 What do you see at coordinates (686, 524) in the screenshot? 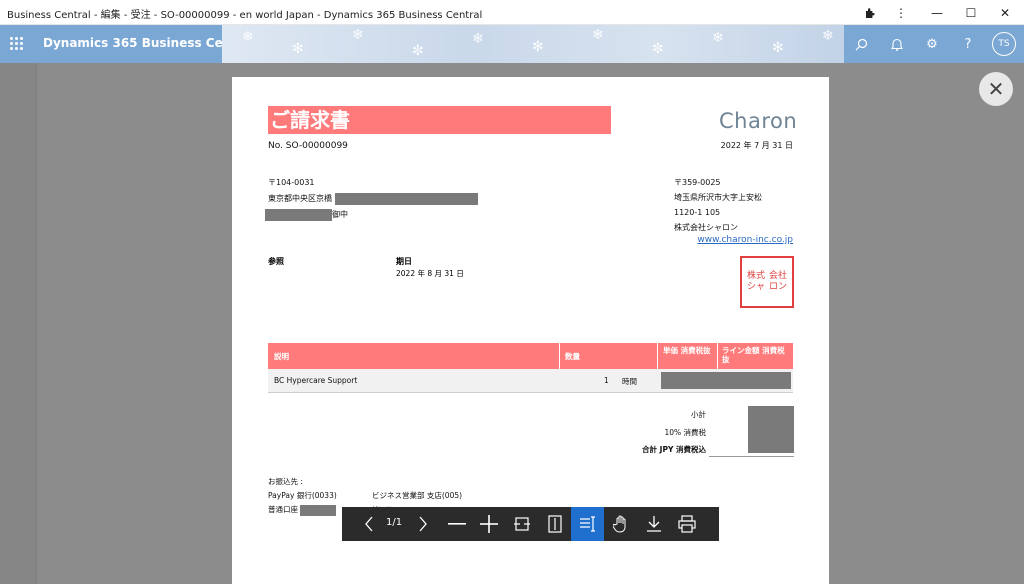
I see `print-icon` at bounding box center [686, 524].